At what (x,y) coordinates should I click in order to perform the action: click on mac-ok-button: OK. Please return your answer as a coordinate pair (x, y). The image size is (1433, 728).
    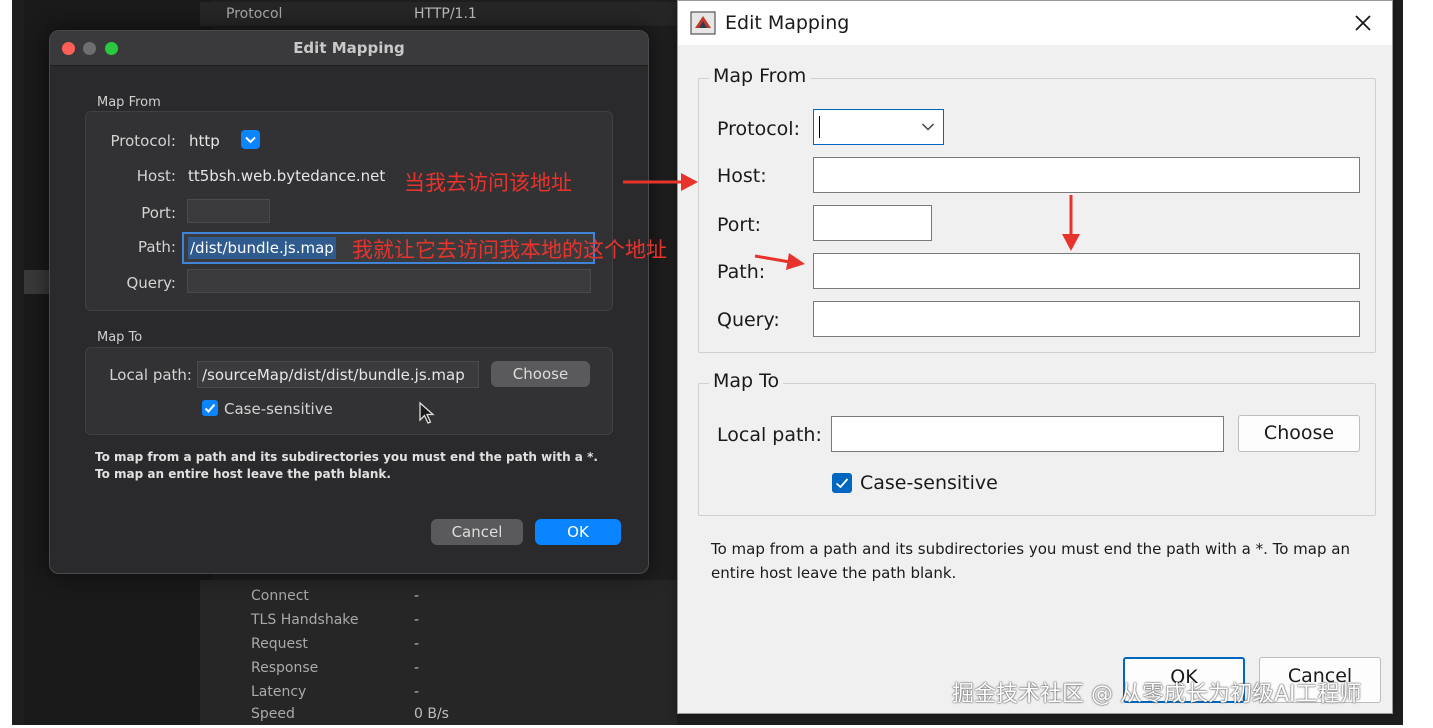
    Looking at the image, I should click on (578, 532).